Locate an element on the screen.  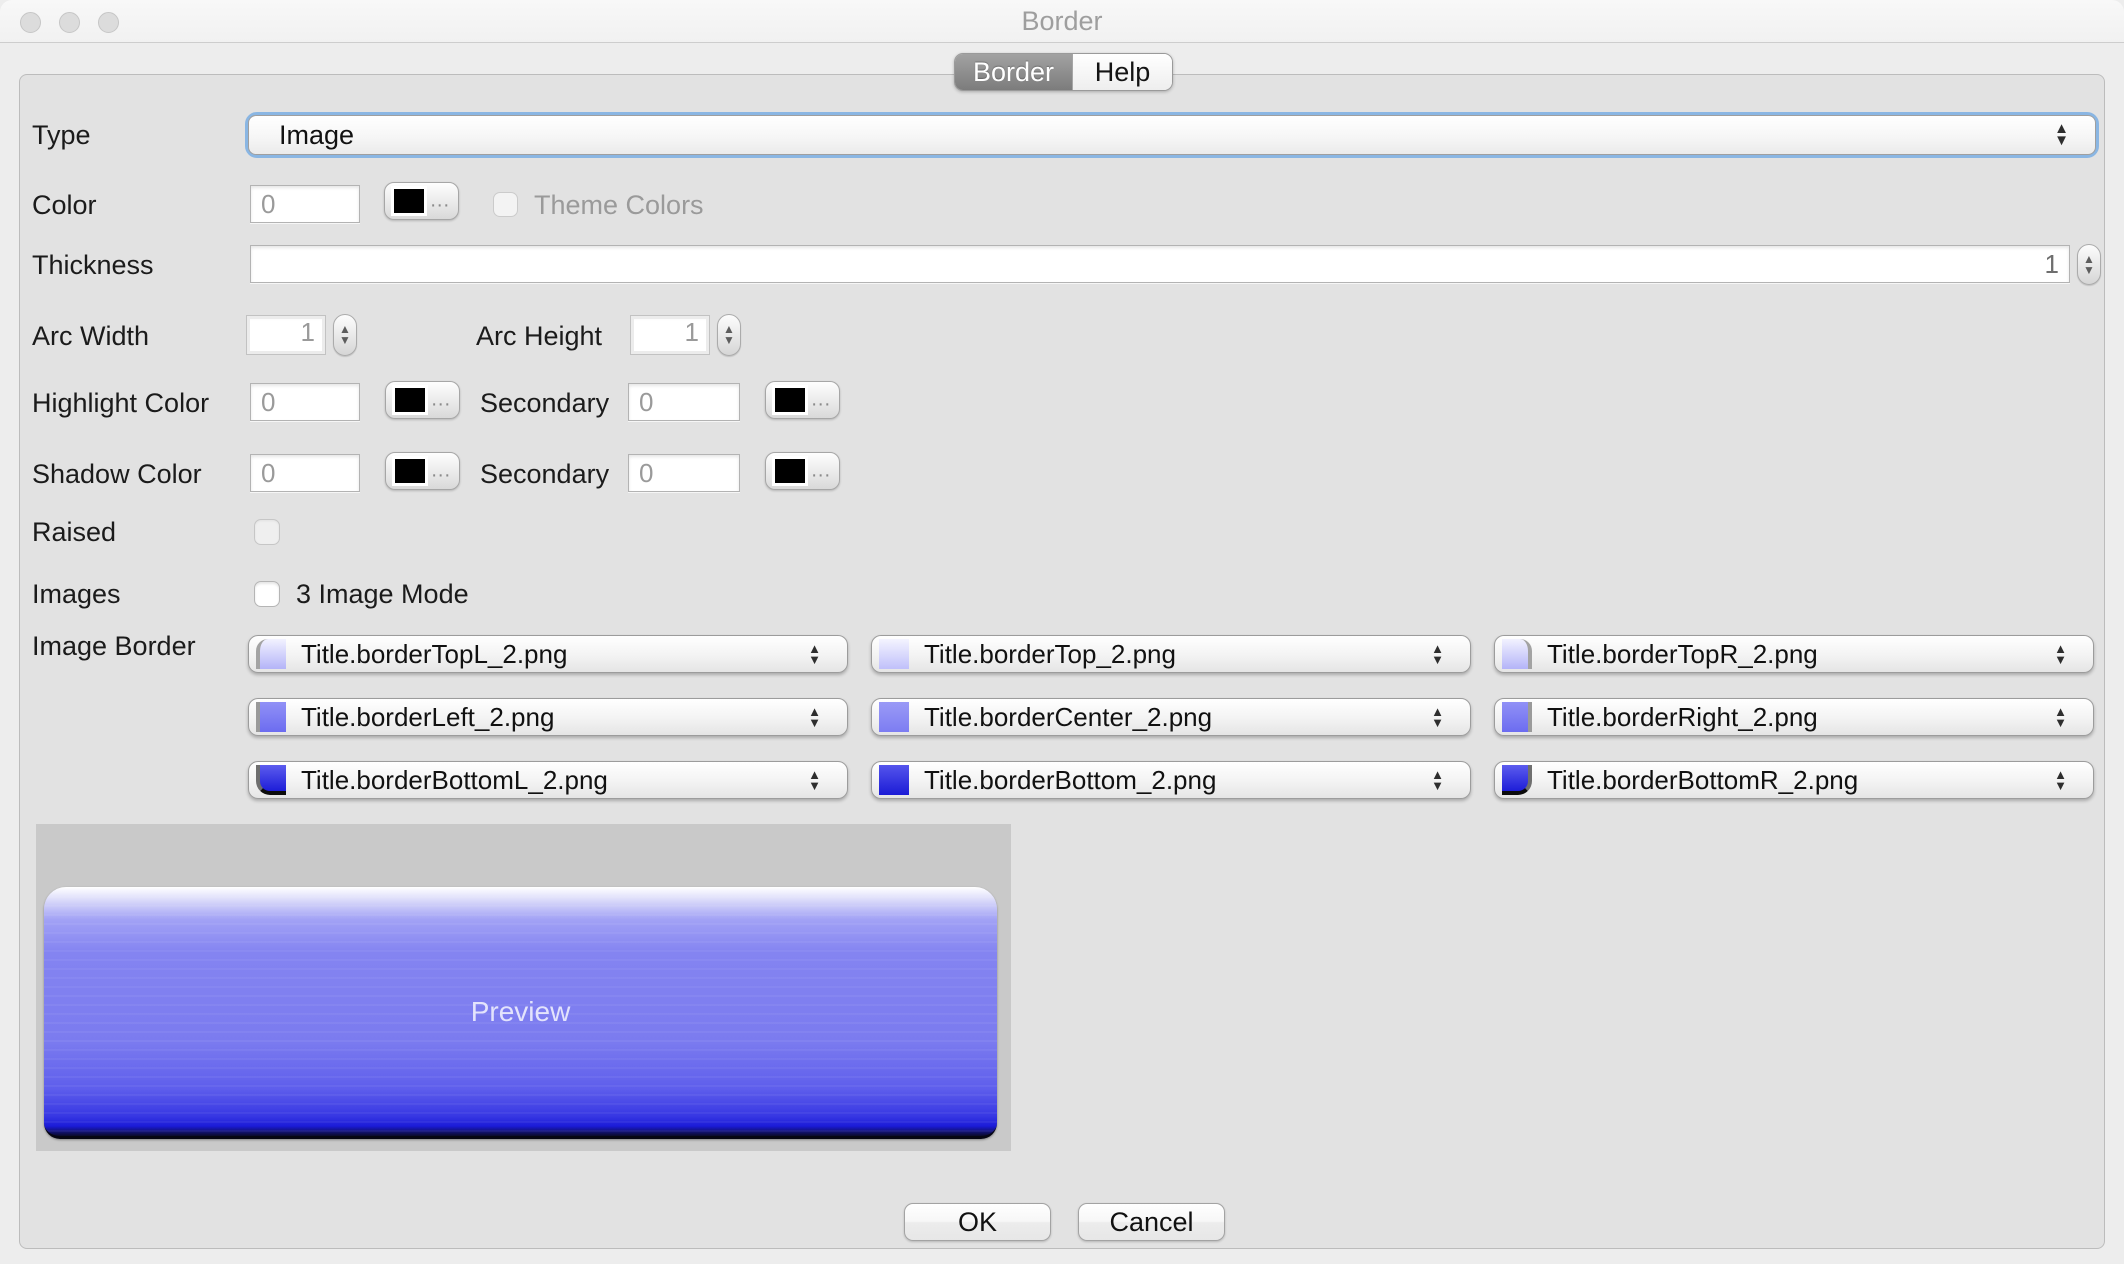
preview-label: Preview is located at coordinates (520, 1011).